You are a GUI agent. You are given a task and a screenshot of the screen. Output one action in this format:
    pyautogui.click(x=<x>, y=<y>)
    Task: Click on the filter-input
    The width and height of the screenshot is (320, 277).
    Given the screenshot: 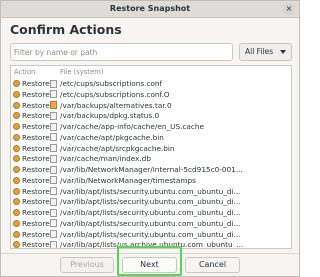 What is the action you would take?
    pyautogui.click(x=121, y=52)
    